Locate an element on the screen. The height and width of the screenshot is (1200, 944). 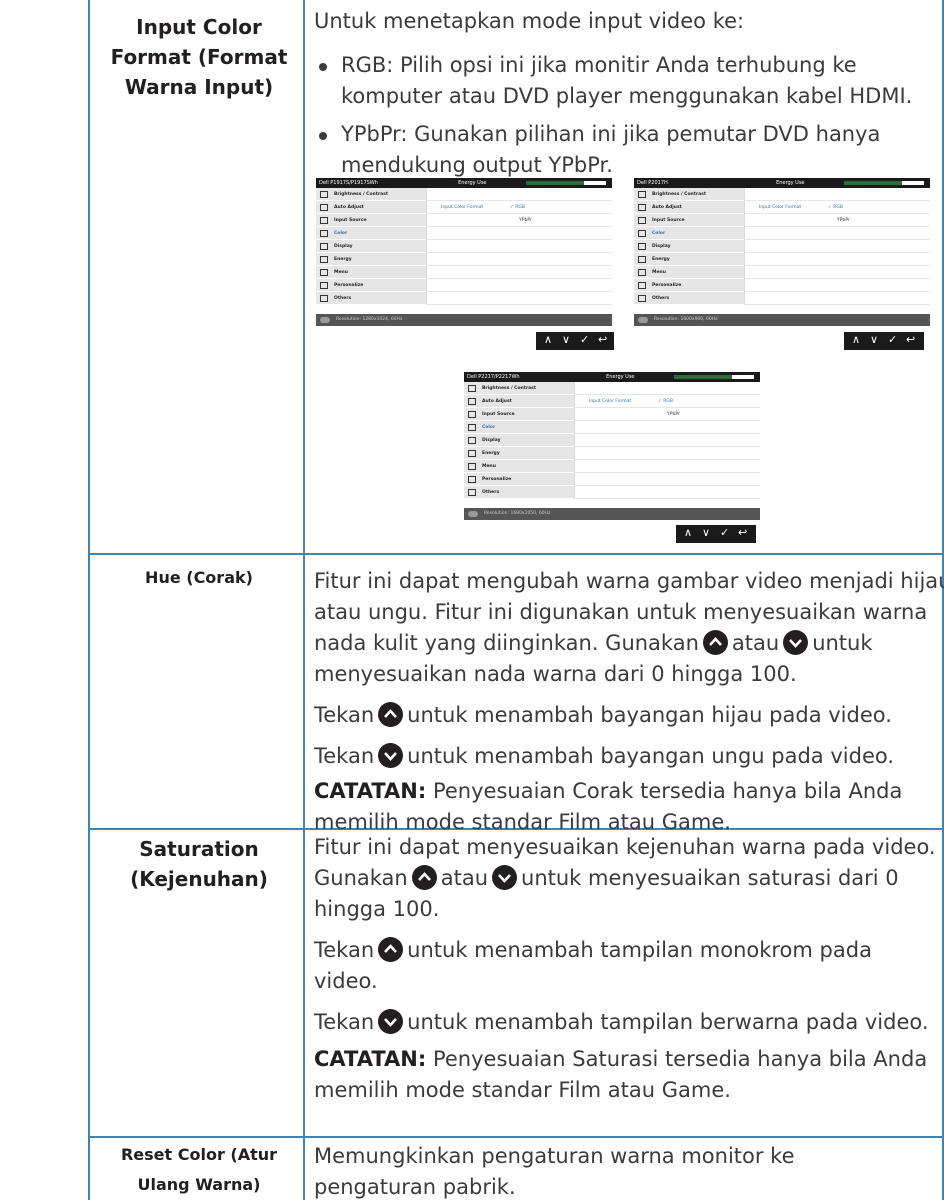
osd-menu-item: Brightness / Contrast is located at coordinates (371, 194).